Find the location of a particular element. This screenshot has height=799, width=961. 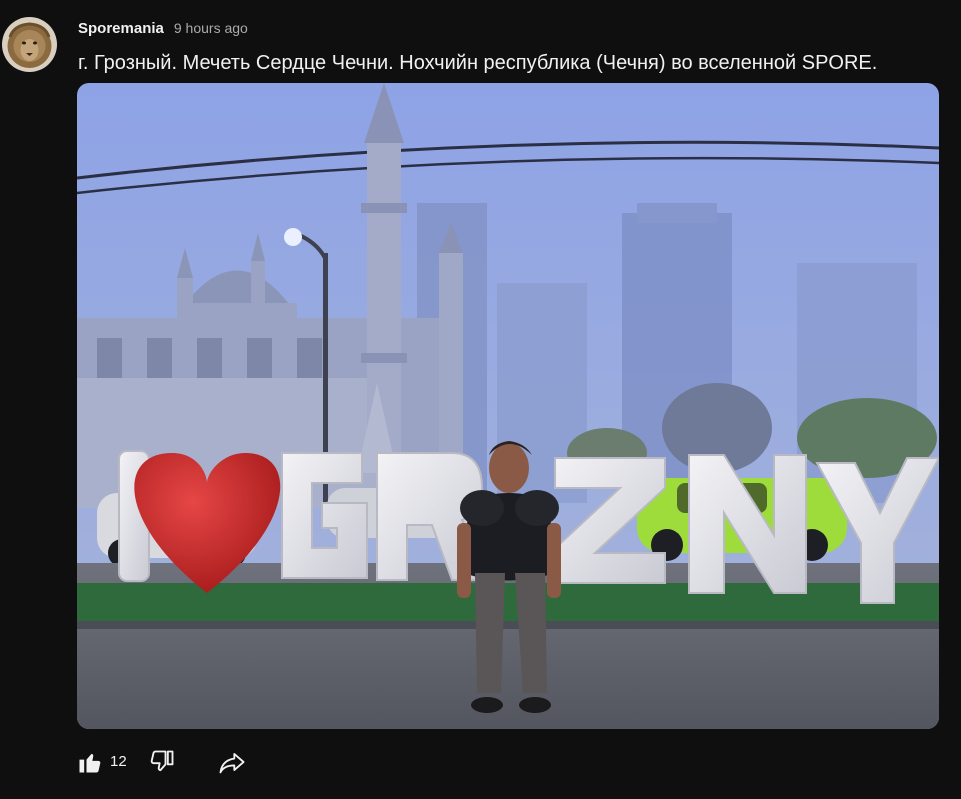

comment-header: Sporemania 9 hours ago is located at coordinates (163, 30).